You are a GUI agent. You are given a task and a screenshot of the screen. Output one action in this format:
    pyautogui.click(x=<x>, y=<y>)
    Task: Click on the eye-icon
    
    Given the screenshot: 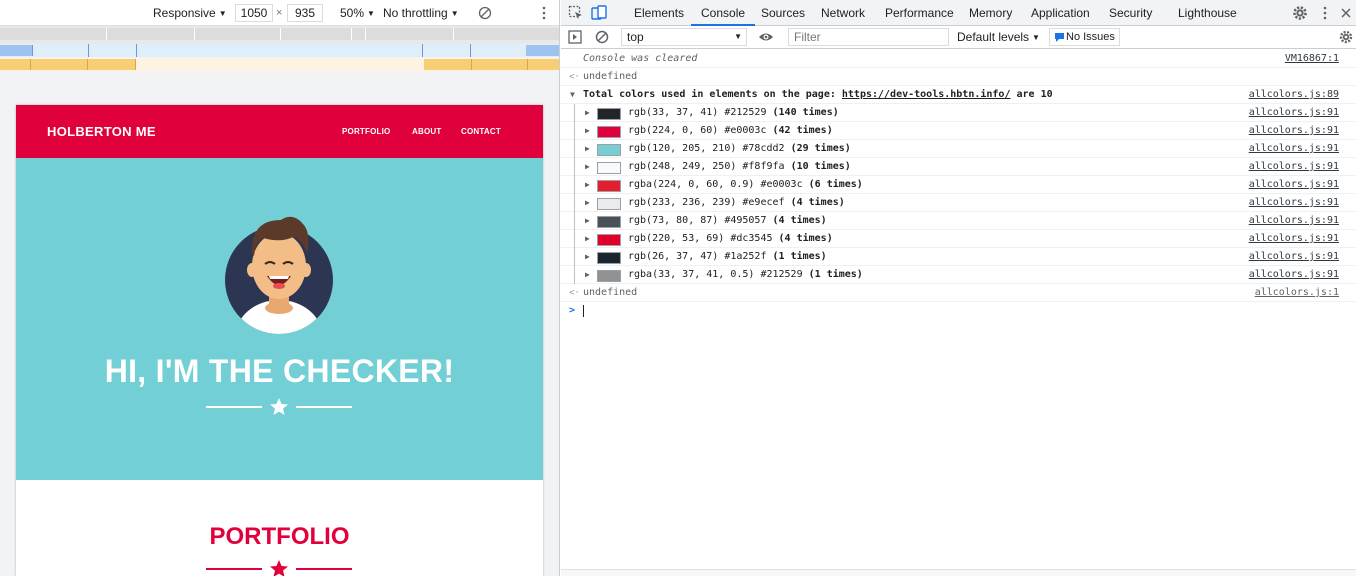 What is the action you would take?
    pyautogui.click(x=766, y=37)
    